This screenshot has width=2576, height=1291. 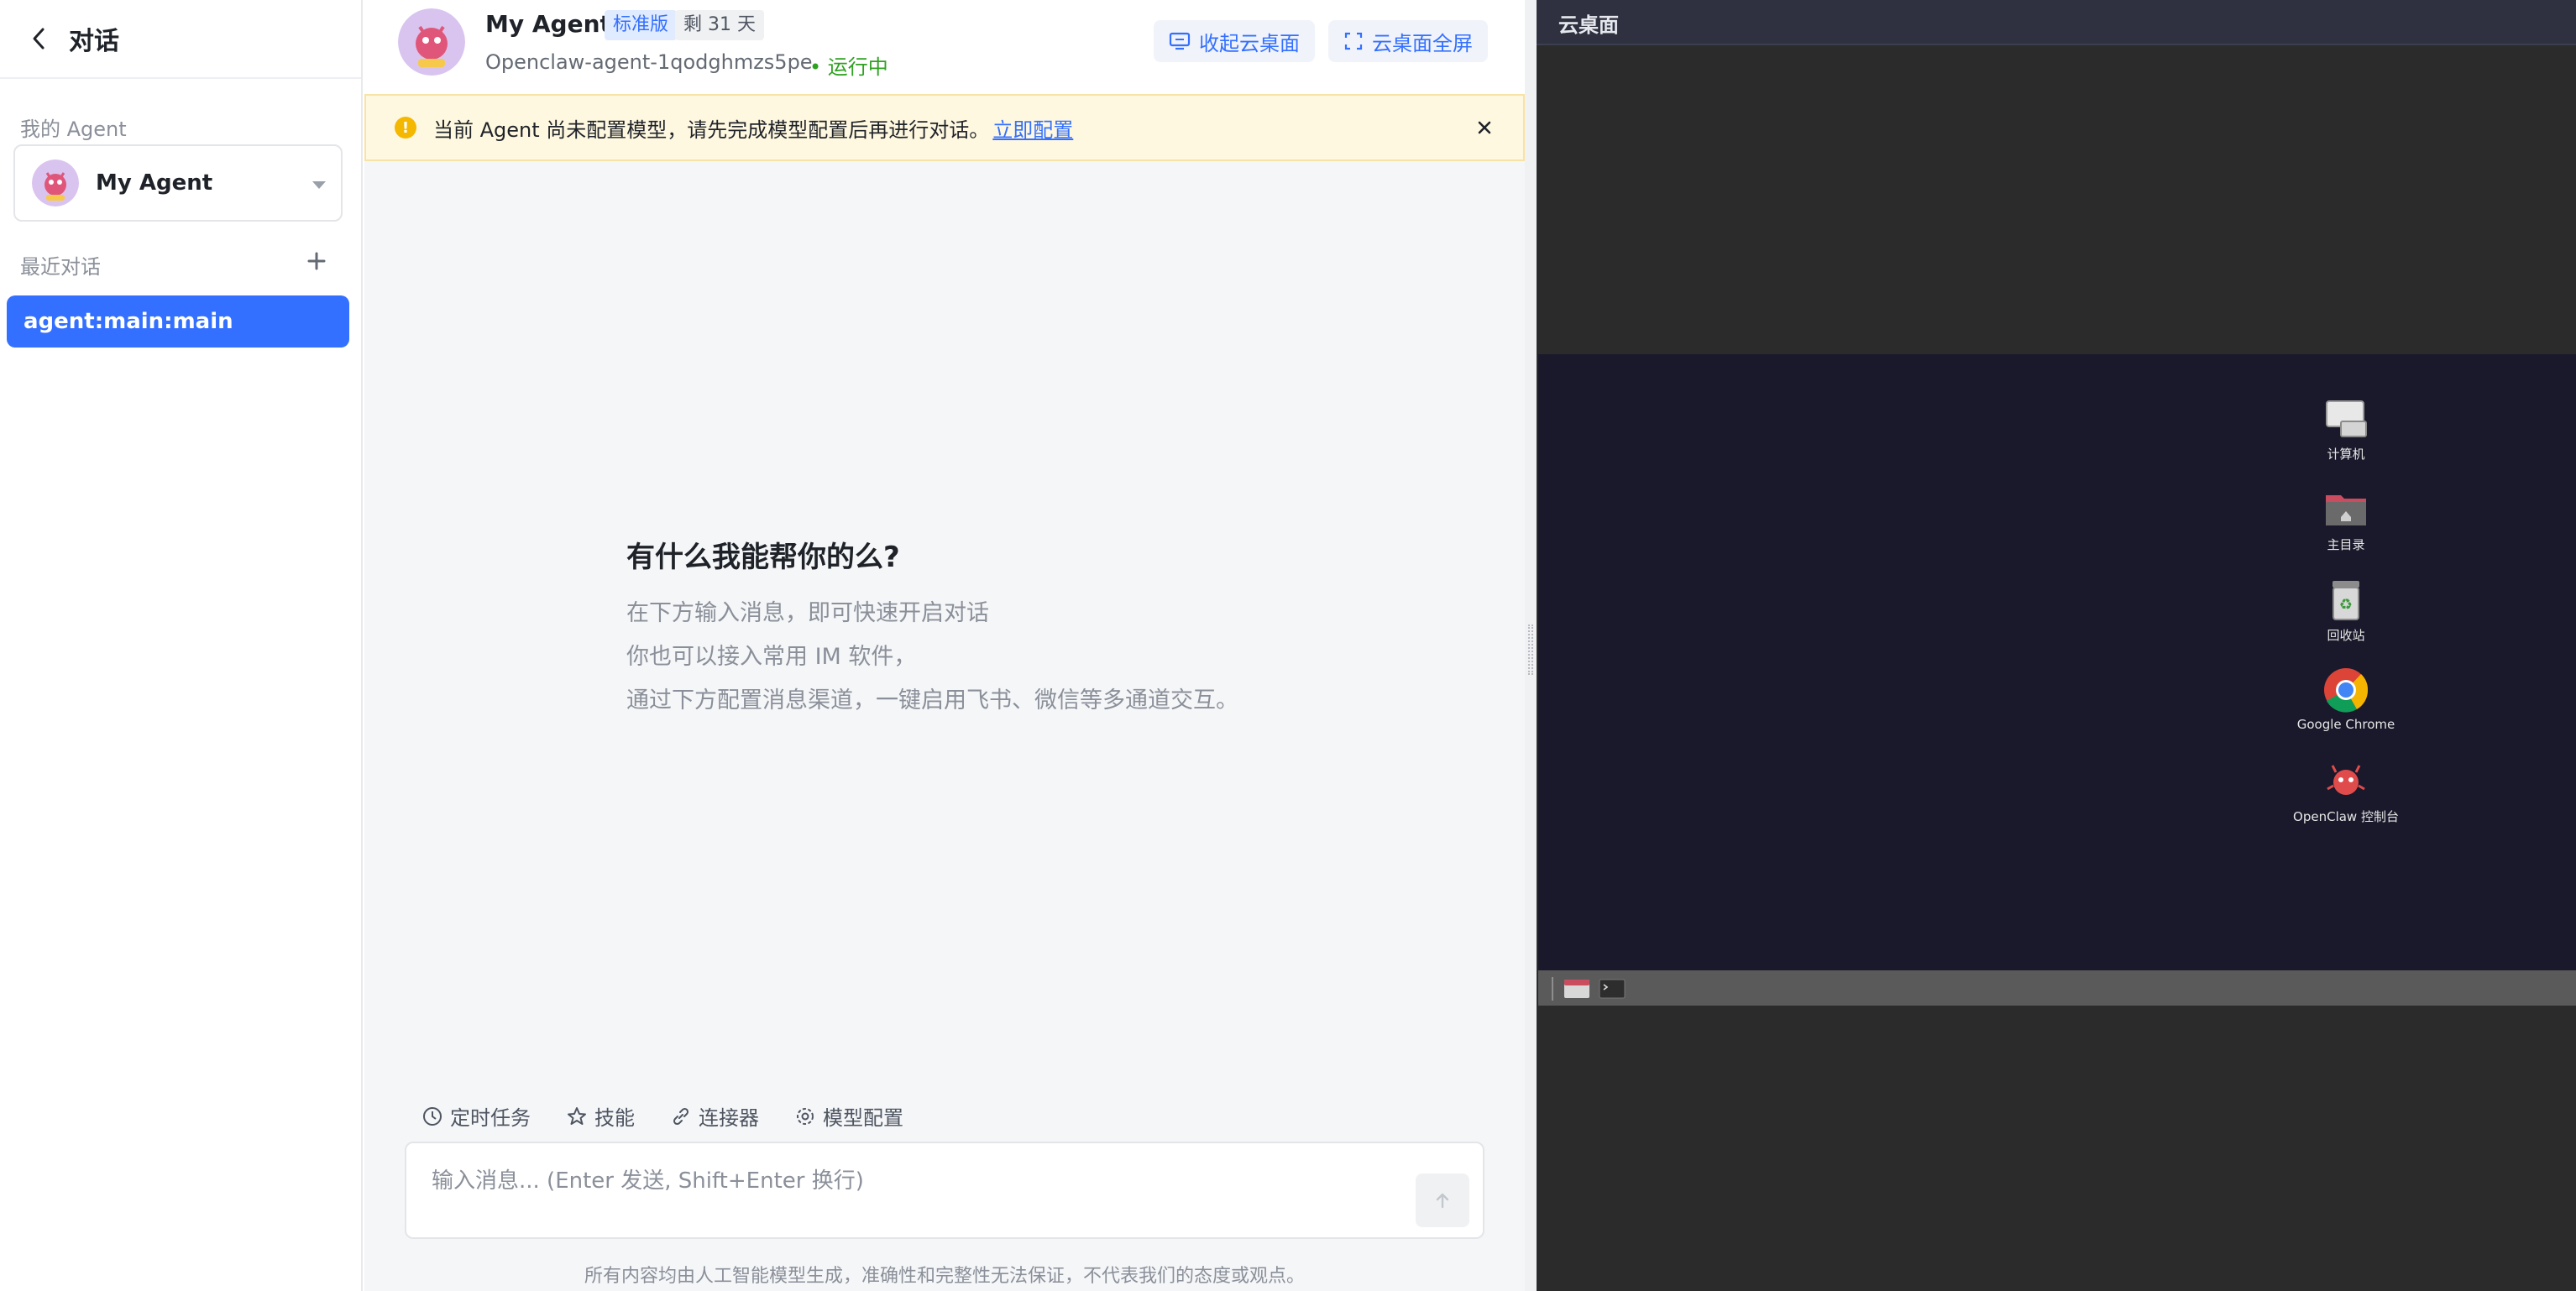 I want to click on disclaimer: 所有内容均由人工智能模型生成，准确性和完整性无法保证，不代表我们的态度或观点。, so click(x=945, y=1276).